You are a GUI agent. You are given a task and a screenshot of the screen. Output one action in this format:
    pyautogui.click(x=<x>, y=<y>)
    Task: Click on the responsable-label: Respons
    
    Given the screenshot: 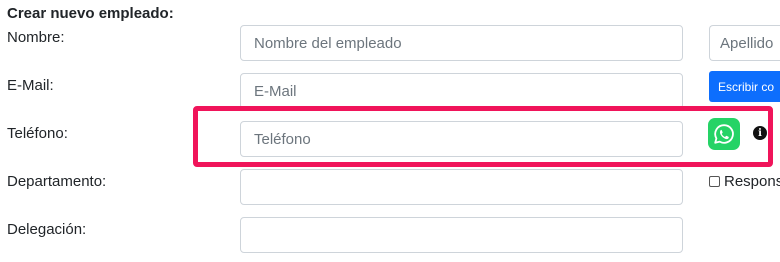 What is the action you would take?
    pyautogui.click(x=752, y=181)
    